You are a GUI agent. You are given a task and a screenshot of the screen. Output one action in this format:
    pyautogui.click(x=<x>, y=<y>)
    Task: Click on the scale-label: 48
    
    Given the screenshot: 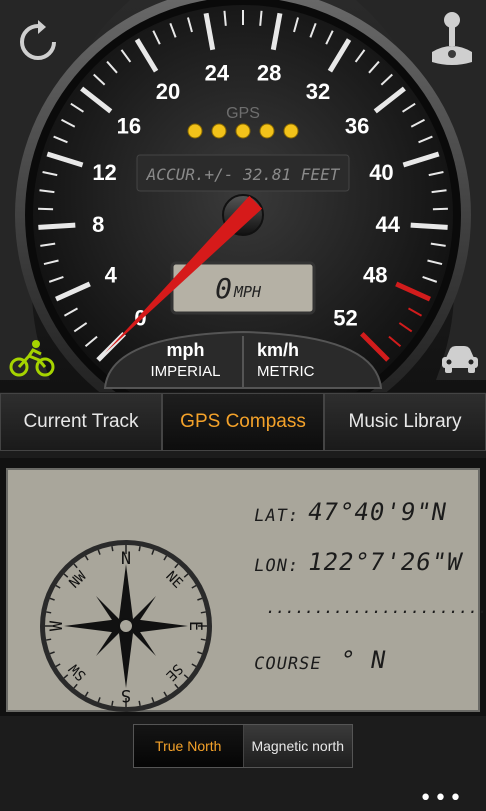 What is the action you would take?
    pyautogui.click(x=375, y=275)
    